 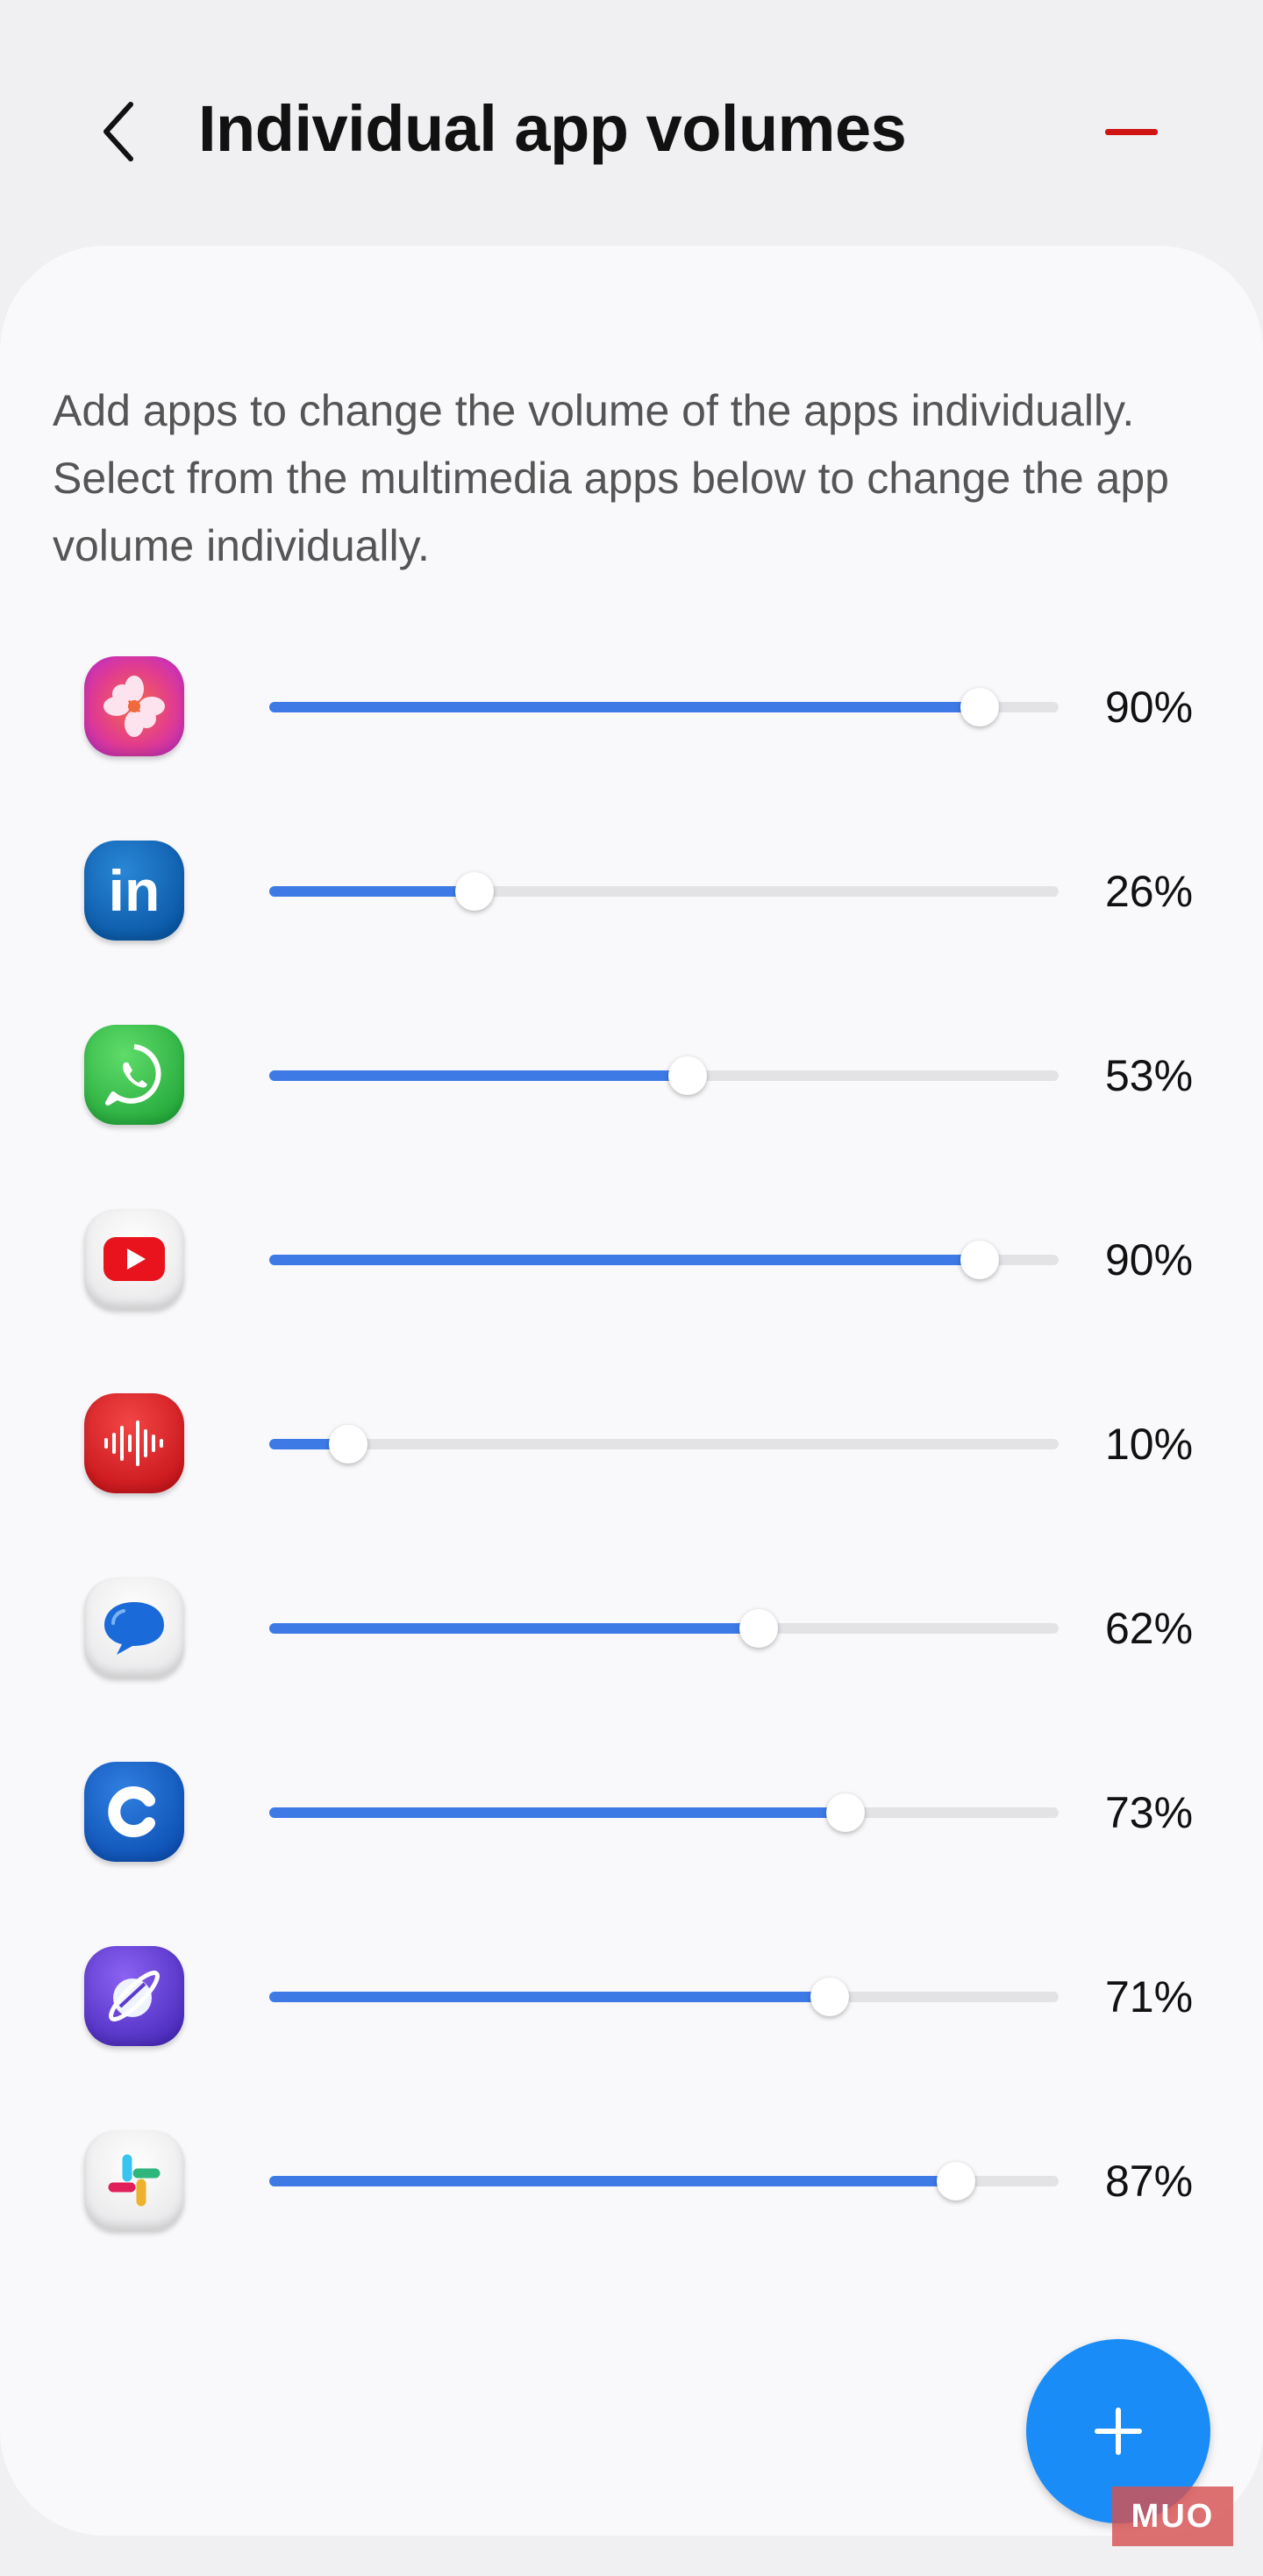 I want to click on app-row: 10%, so click(x=631, y=1443).